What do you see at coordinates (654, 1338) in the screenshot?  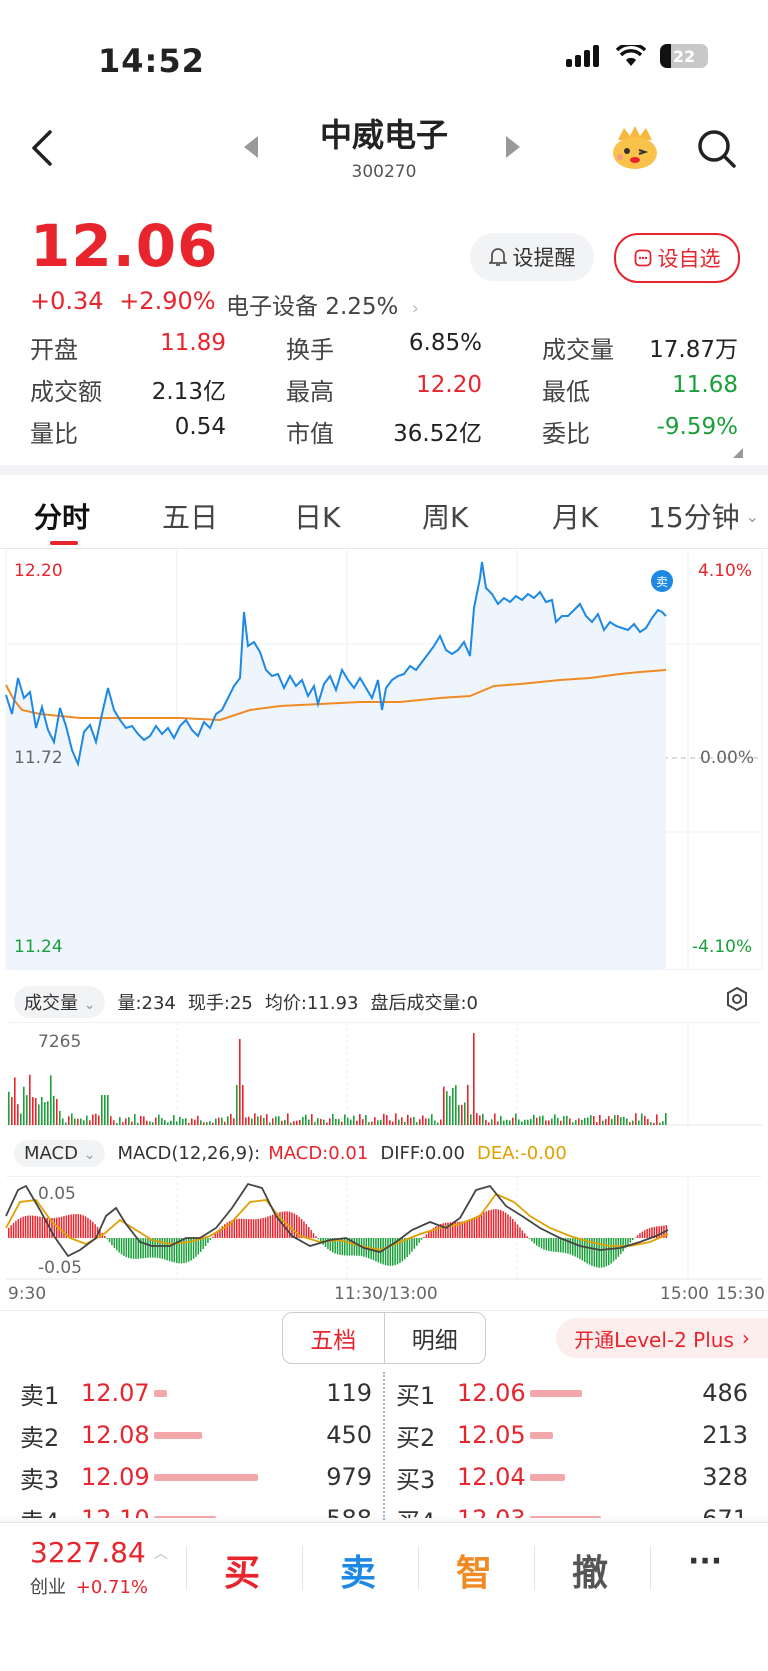 I see `level2-label: 开通Level-2 Plus` at bounding box center [654, 1338].